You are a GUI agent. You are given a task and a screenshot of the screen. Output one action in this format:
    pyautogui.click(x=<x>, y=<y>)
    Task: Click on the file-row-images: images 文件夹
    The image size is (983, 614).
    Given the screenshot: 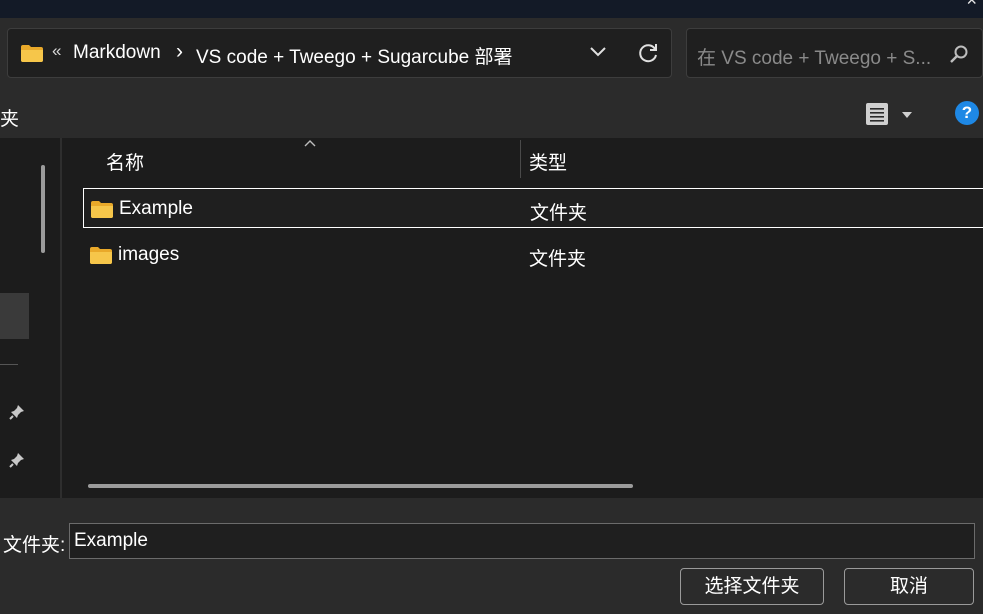 What is the action you would take?
    pyautogui.click(x=533, y=255)
    